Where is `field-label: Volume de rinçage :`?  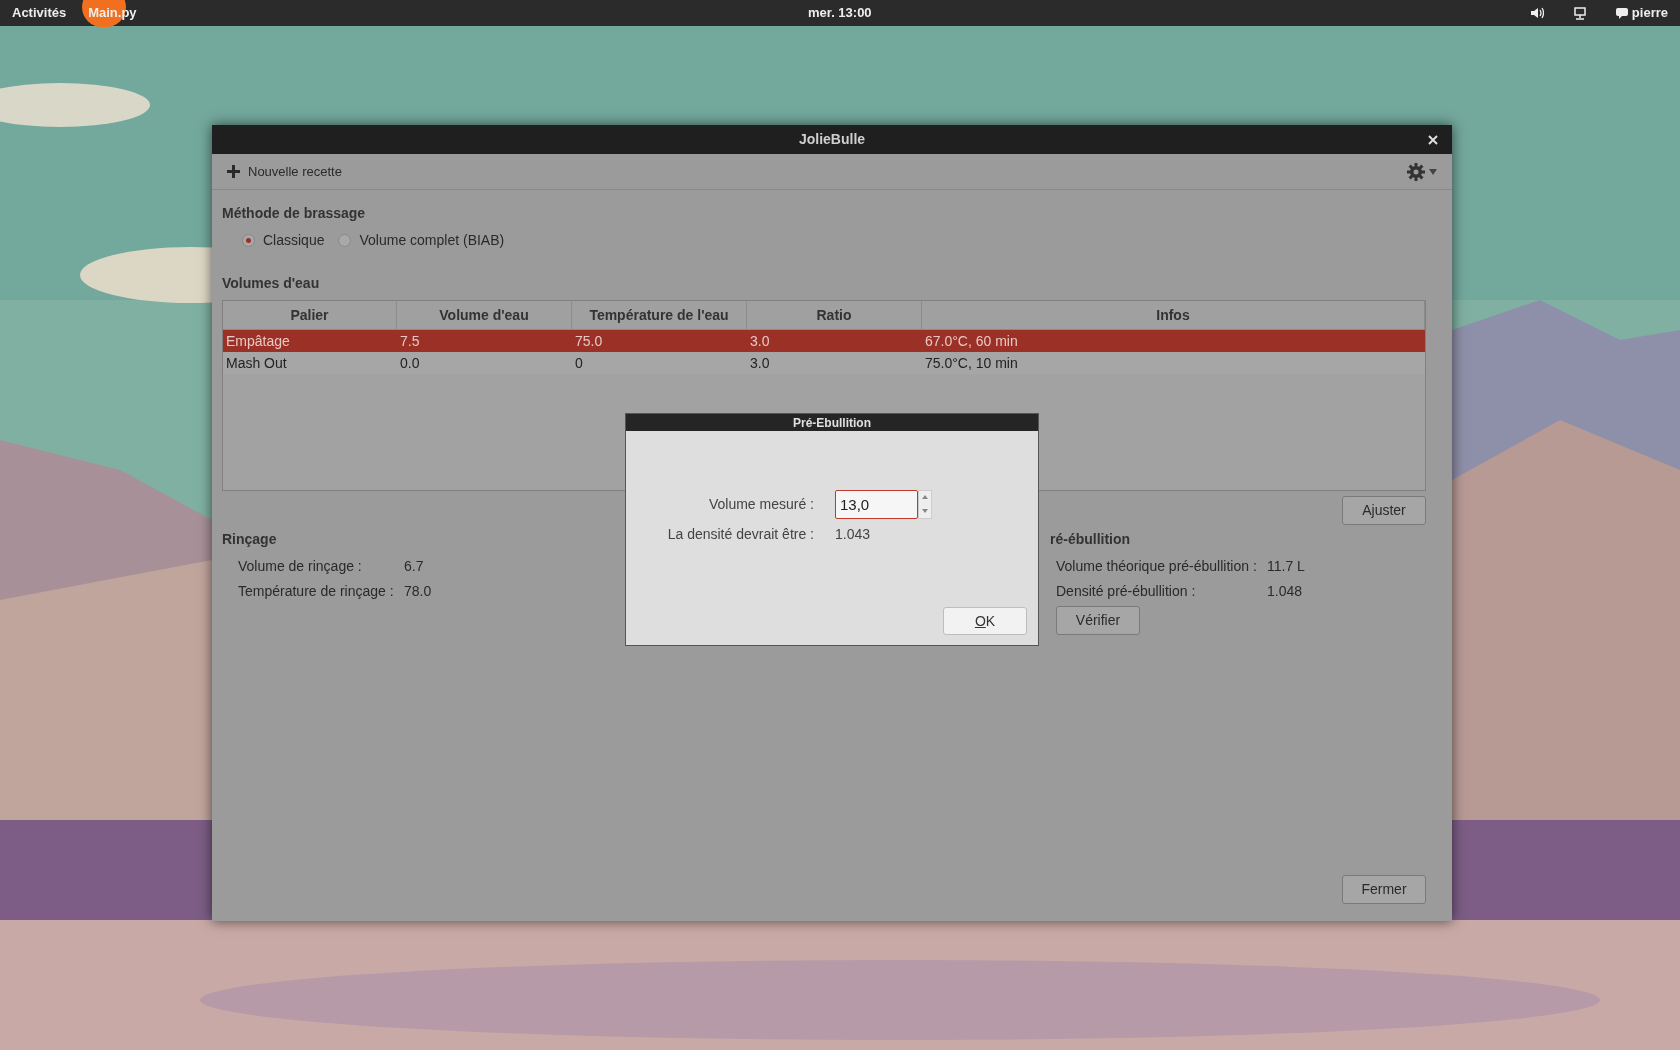
field-label: Volume de rinçage : is located at coordinates (300, 566).